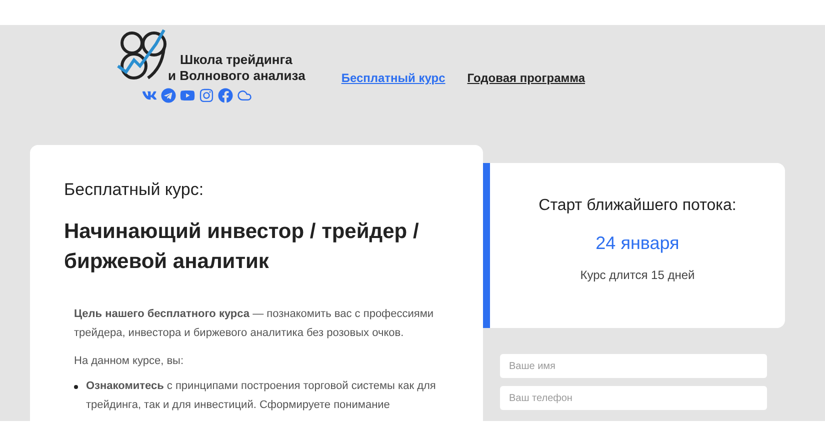 This screenshot has height=440, width=825. I want to click on logo-text: Школа трейдинга, so click(237, 60).